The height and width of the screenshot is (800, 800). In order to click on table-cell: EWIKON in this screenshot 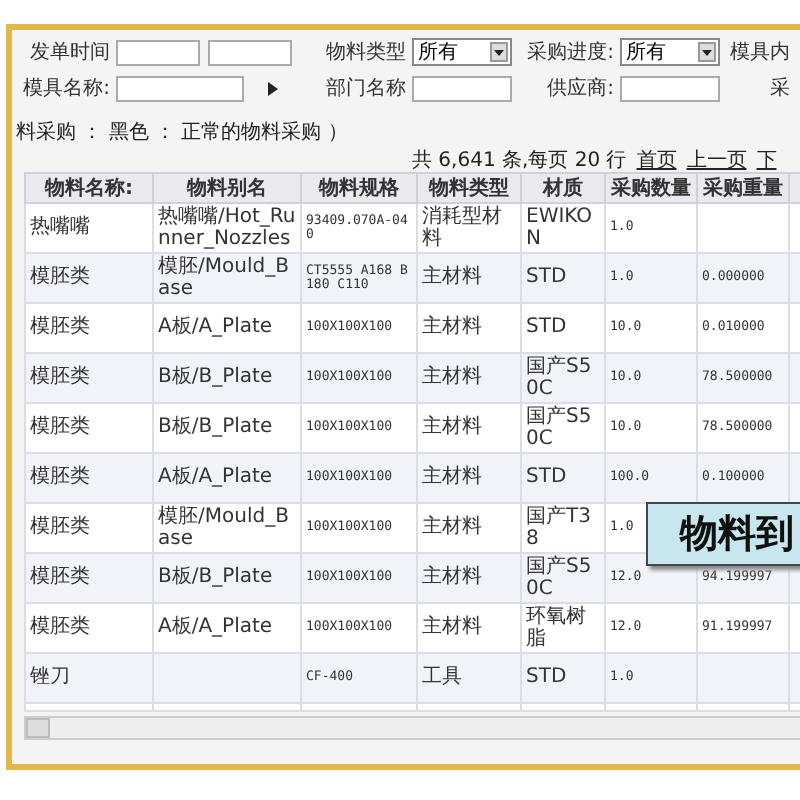, I will do `click(563, 228)`.